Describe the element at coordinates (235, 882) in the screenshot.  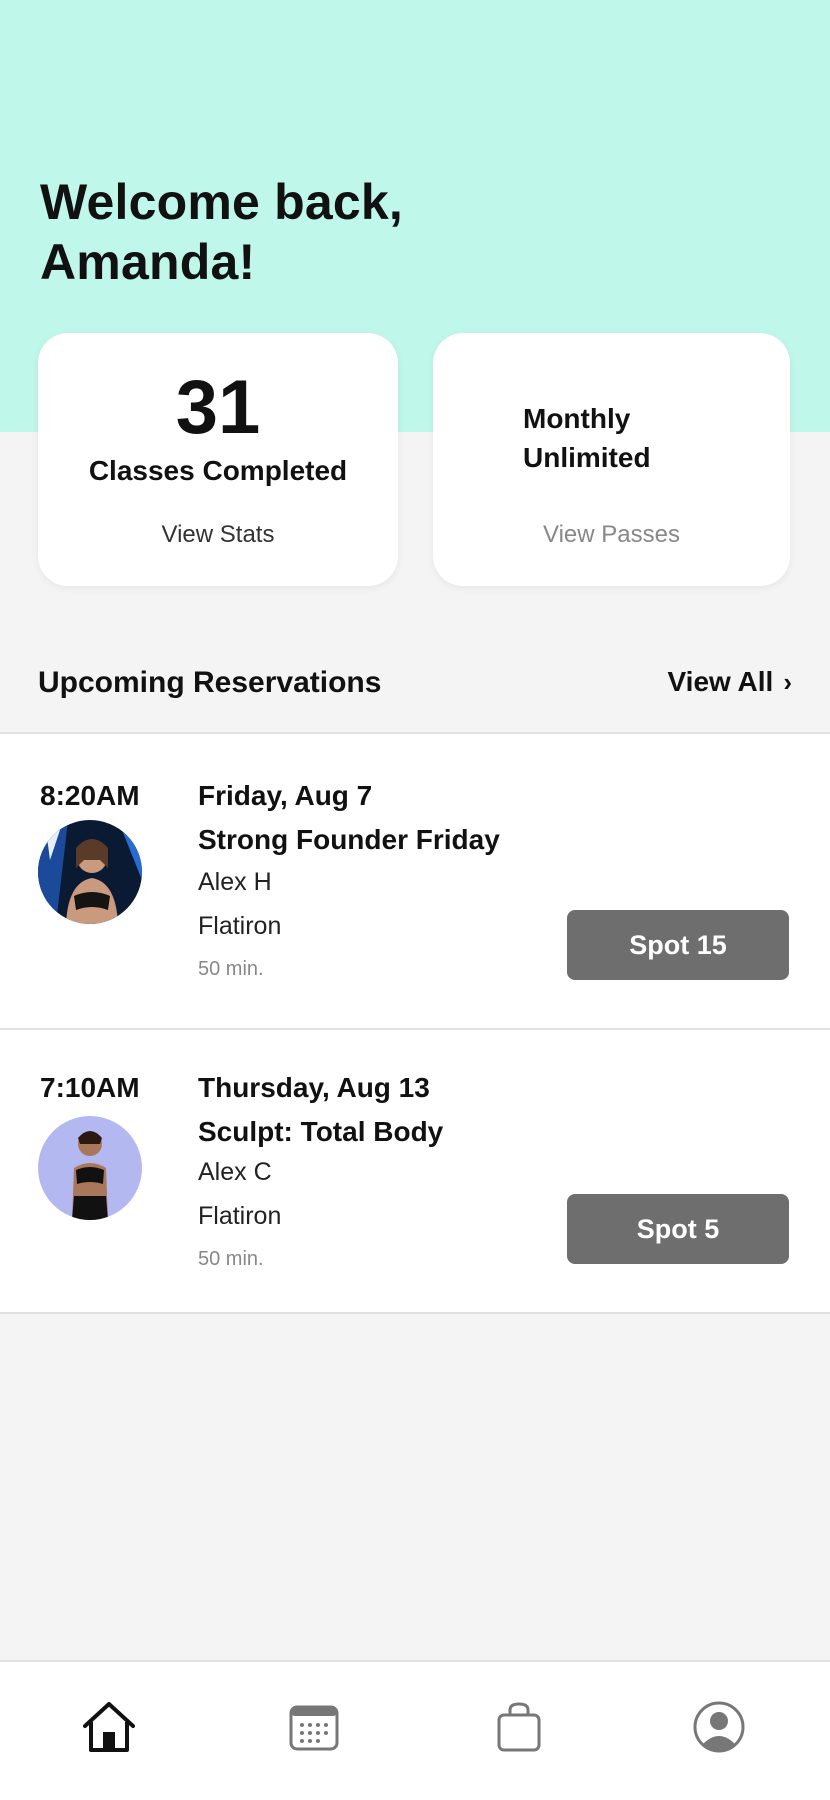
I see `instructor-name: Alex H` at that location.